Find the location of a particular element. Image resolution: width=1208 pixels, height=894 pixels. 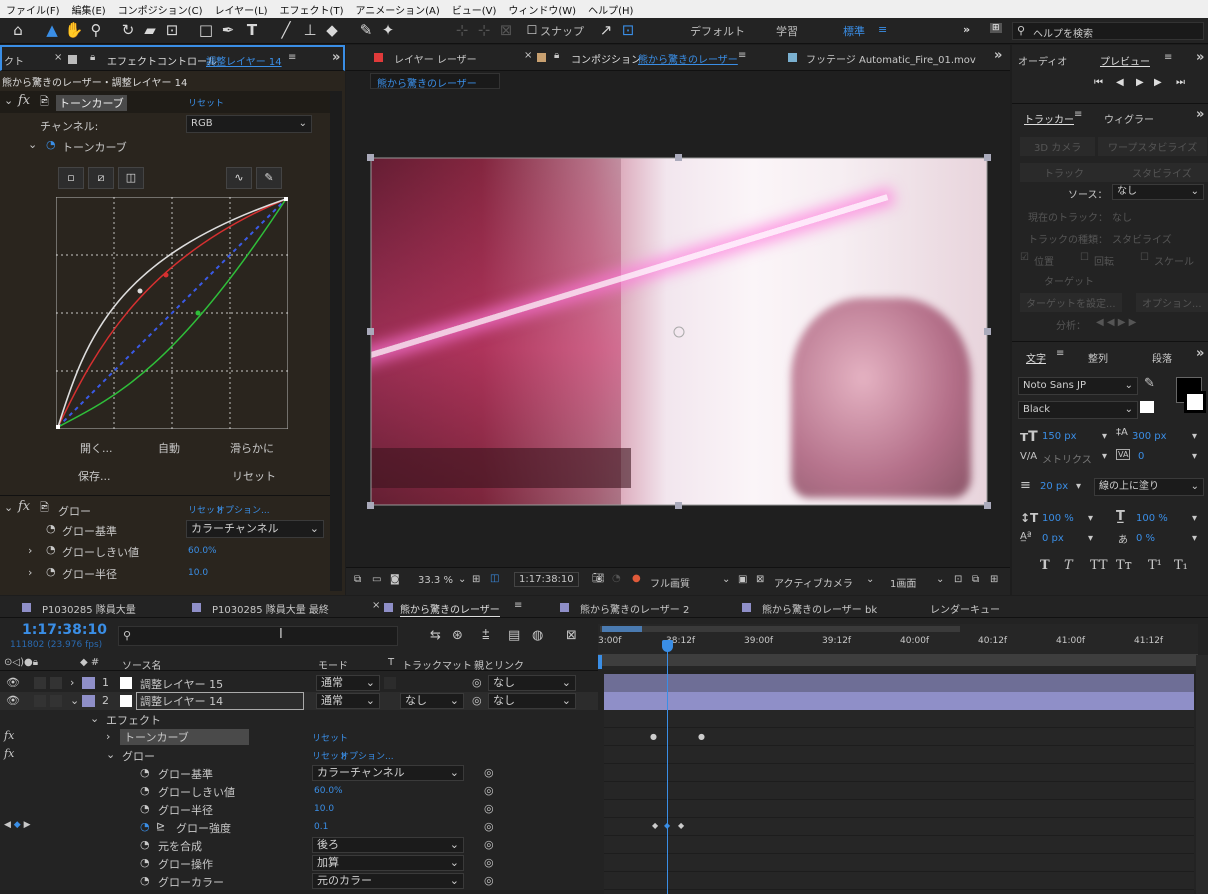

workspace-learn: 学習 is located at coordinates (787, 31).